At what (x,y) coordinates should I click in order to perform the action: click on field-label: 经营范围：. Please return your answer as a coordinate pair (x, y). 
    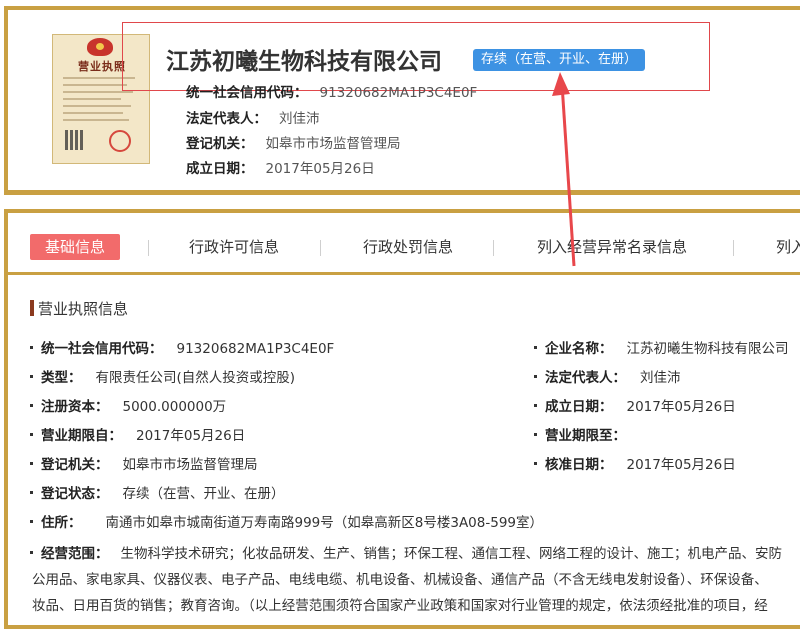
    Looking at the image, I should click on (75, 554).